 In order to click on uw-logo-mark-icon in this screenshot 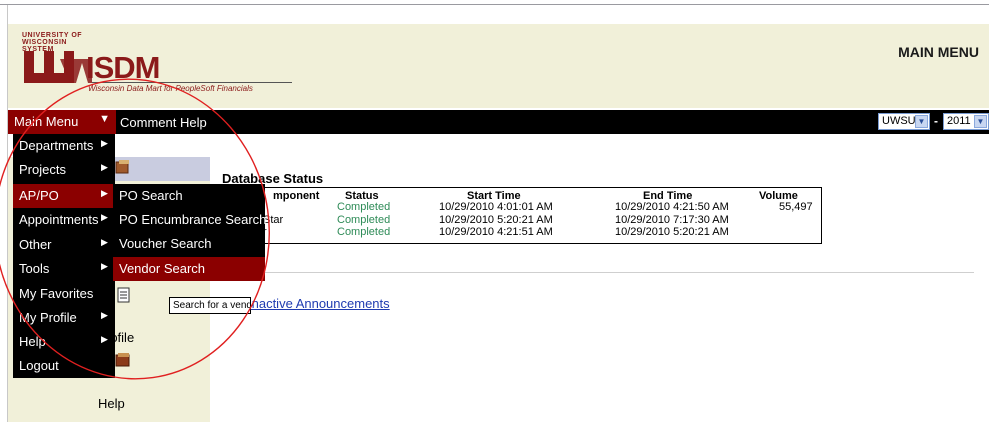, I will do `click(58, 67)`.